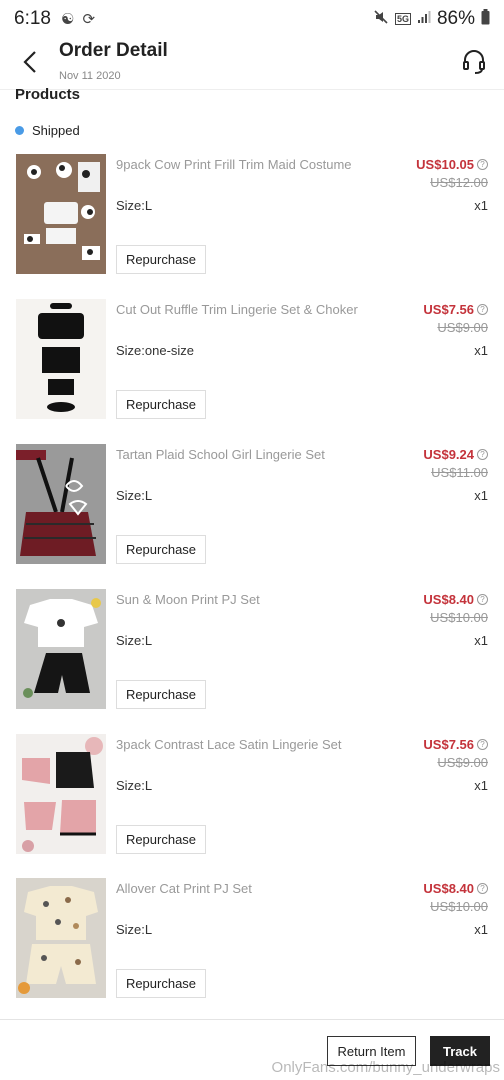  I want to click on status-label: Shipped, so click(56, 130).